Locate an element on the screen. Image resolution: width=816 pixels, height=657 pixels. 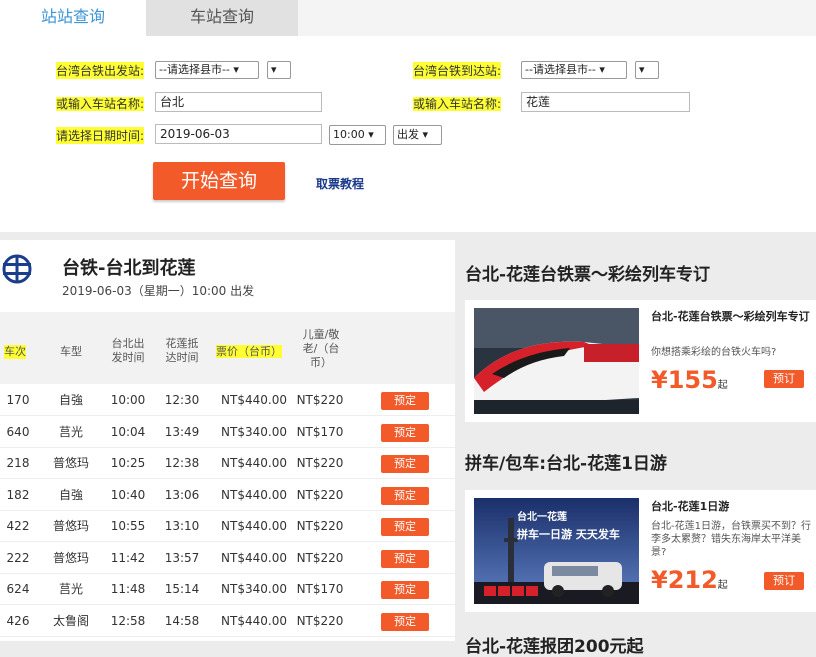
arrive-station-name-label-text: 或输入车站名称: is located at coordinates (457, 104).